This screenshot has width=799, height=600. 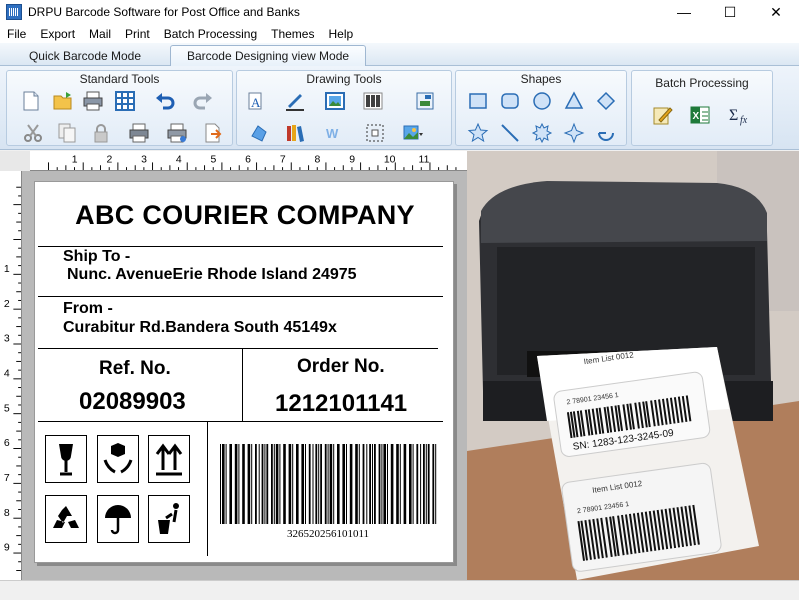 What do you see at coordinates (125, 101) in the screenshot?
I see `grid-icon` at bounding box center [125, 101].